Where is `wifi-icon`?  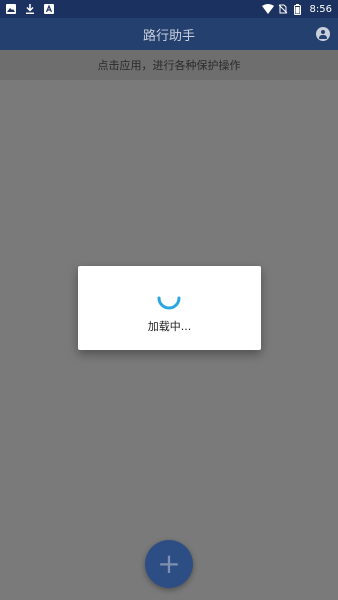
wifi-icon is located at coordinates (267, 9).